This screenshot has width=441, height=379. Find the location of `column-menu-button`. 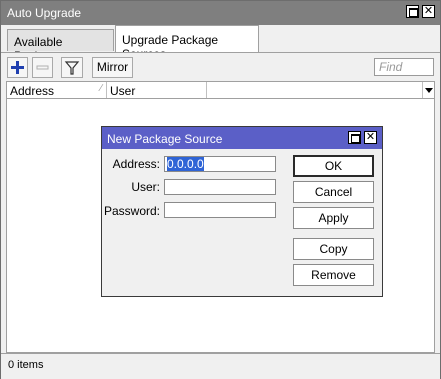

column-menu-button is located at coordinates (428, 90).